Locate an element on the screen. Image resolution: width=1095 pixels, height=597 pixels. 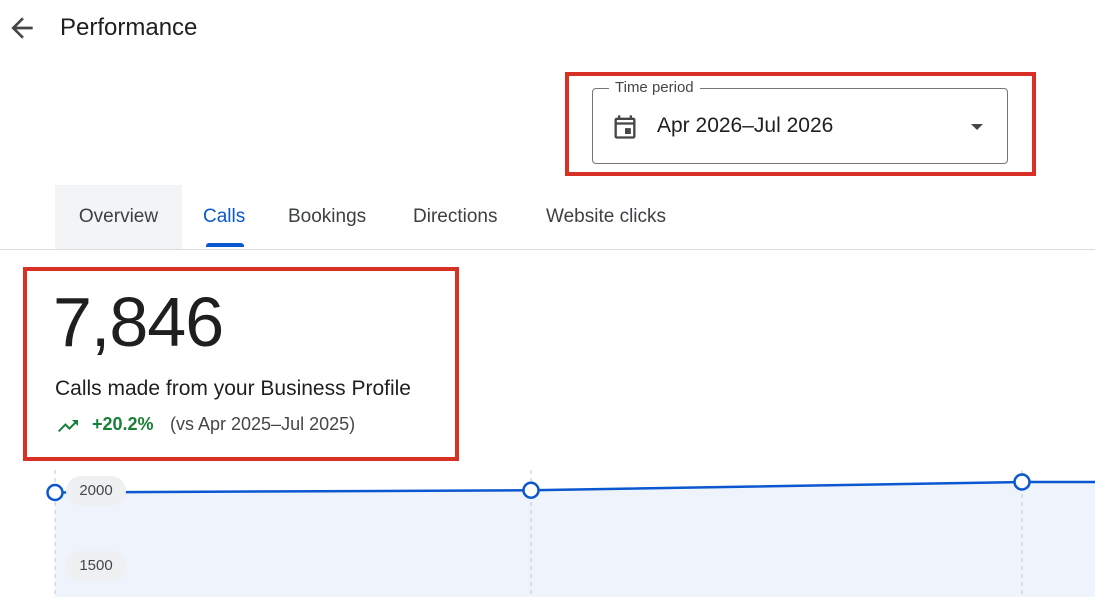
tab-overview: Overview is located at coordinates (118, 217).